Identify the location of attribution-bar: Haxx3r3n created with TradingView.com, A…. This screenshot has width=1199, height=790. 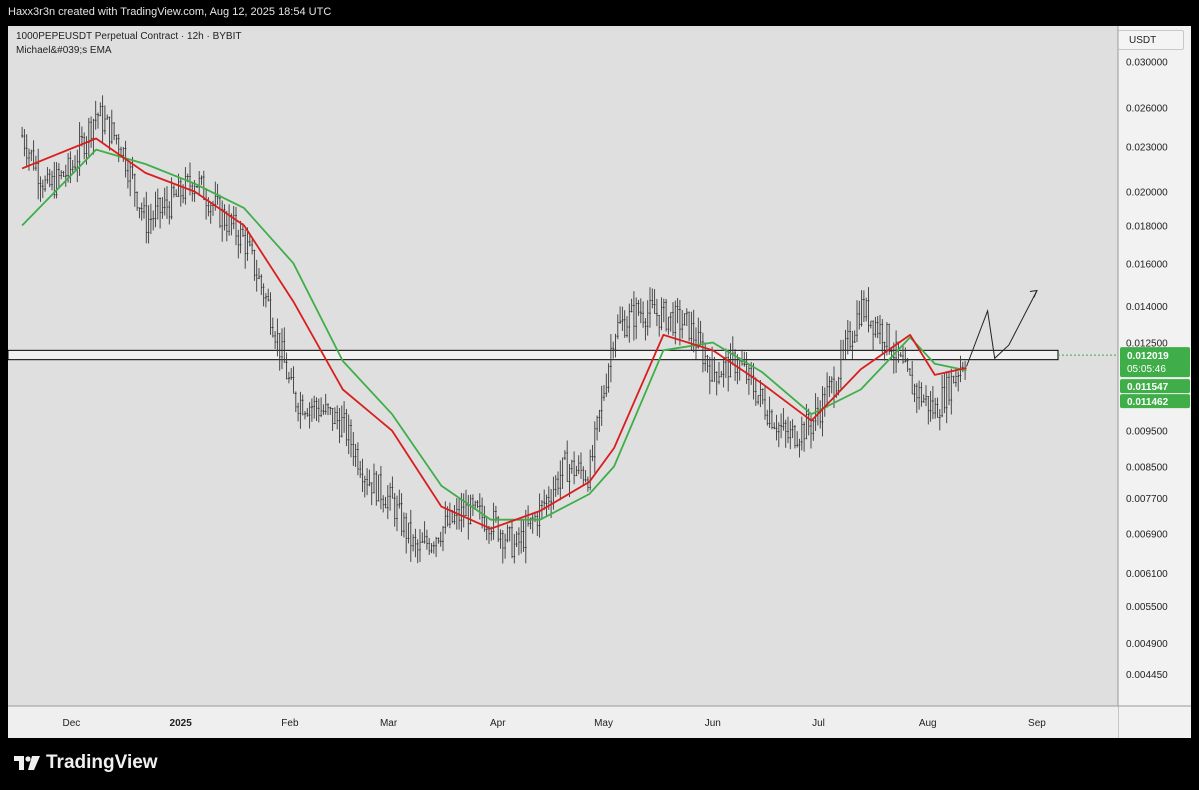
(599, 13).